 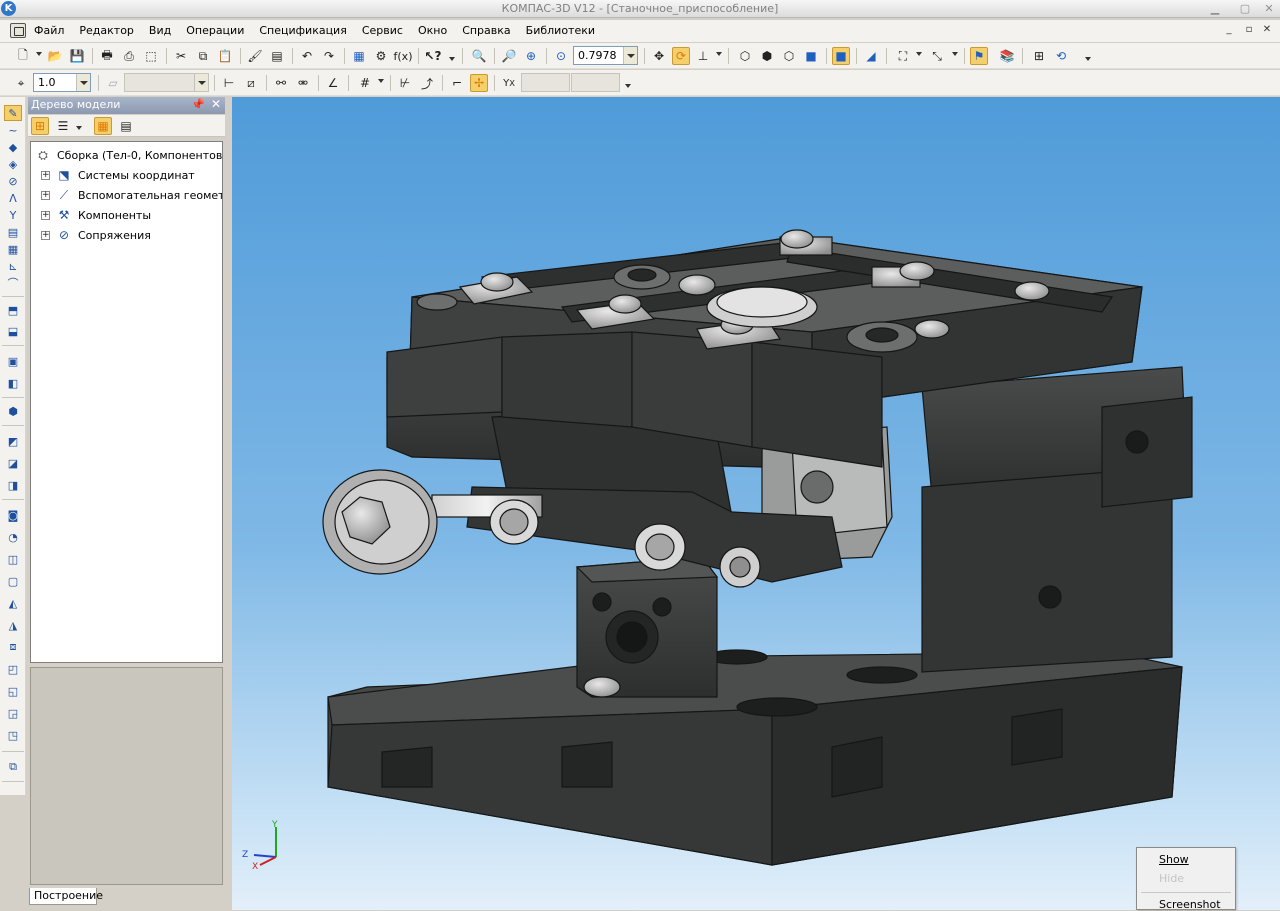 What do you see at coordinates (13, 215) in the screenshot?
I see `filter-icon: Y` at bounding box center [13, 215].